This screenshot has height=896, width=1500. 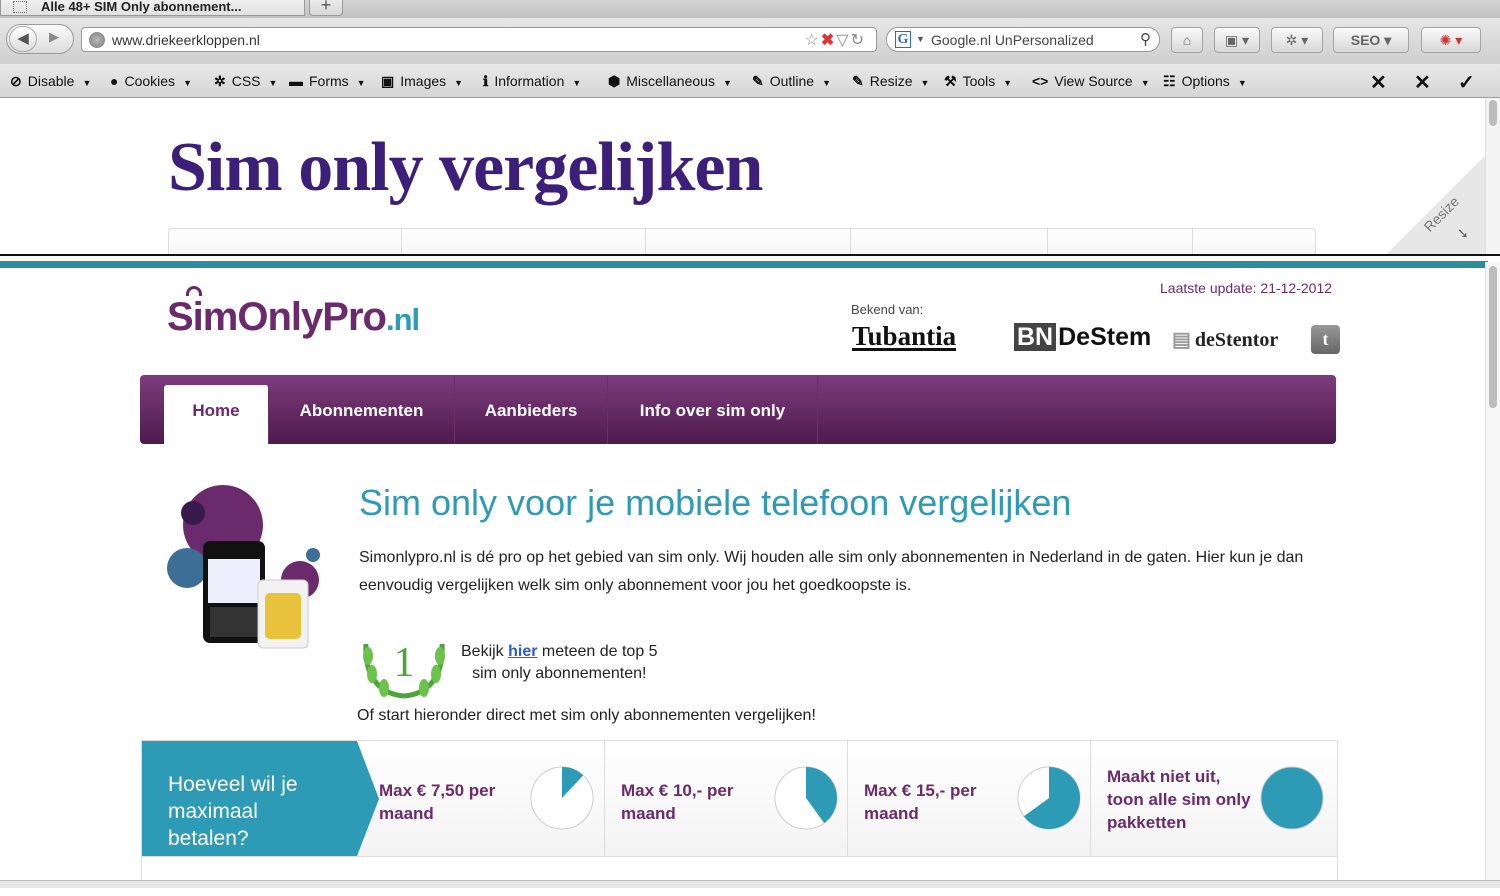 I want to click on reload-icon: ↻, so click(x=858, y=40).